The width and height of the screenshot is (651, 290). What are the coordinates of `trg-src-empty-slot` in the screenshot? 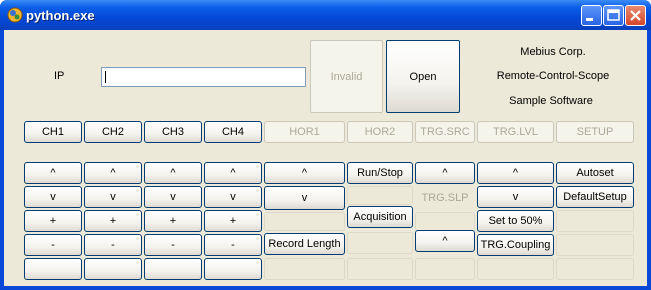 It's located at (445, 221).